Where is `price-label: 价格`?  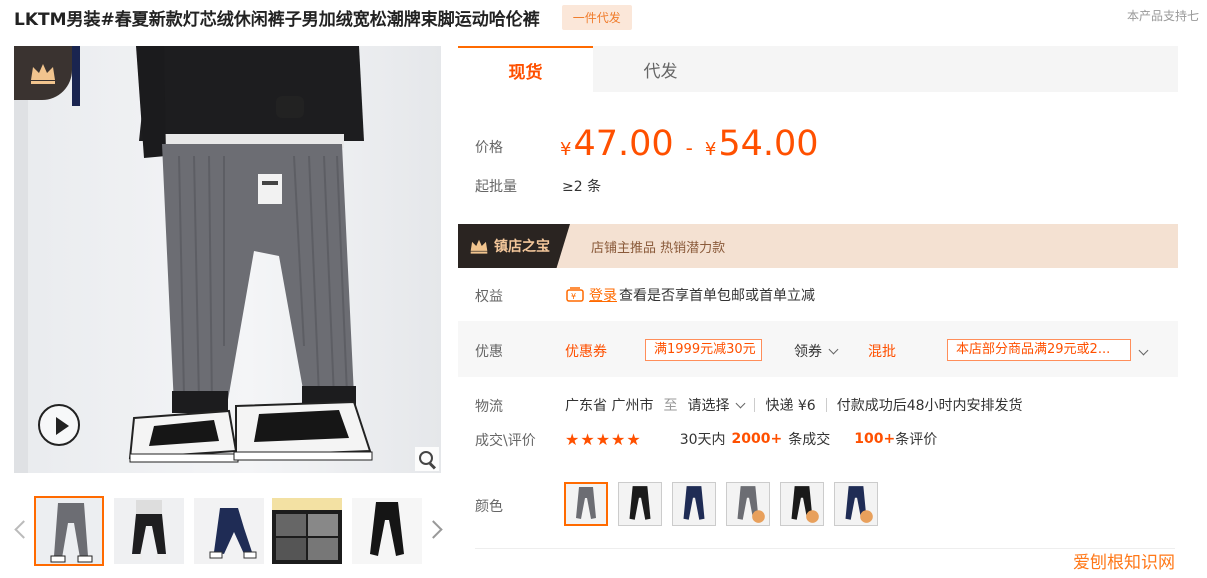 price-label: 价格 is located at coordinates (489, 148).